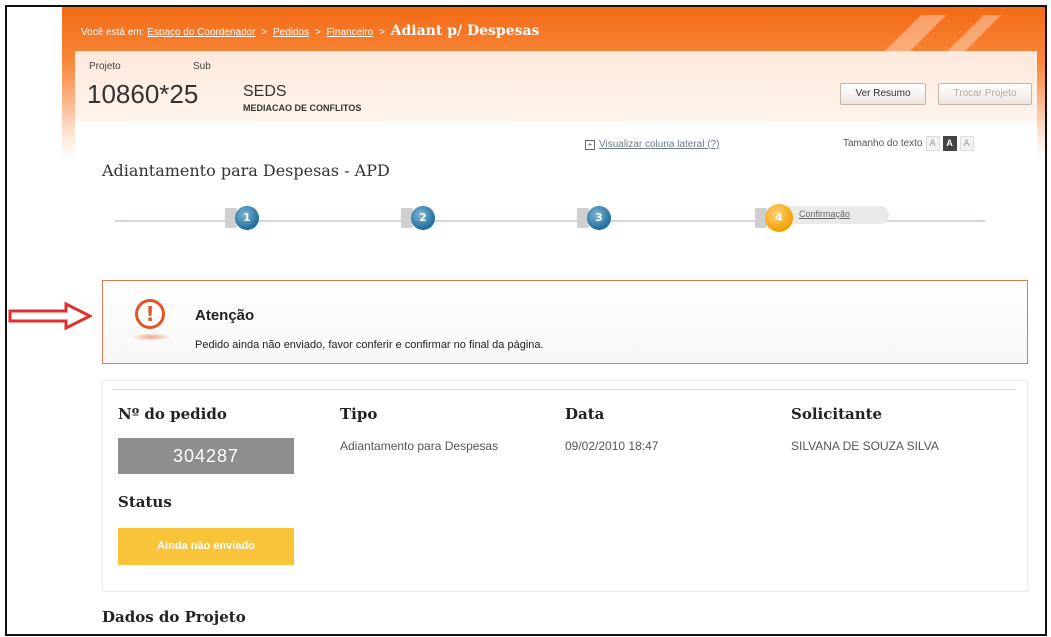 This screenshot has width=1051, height=637. I want to click on project-number: 10860*25, so click(143, 94).